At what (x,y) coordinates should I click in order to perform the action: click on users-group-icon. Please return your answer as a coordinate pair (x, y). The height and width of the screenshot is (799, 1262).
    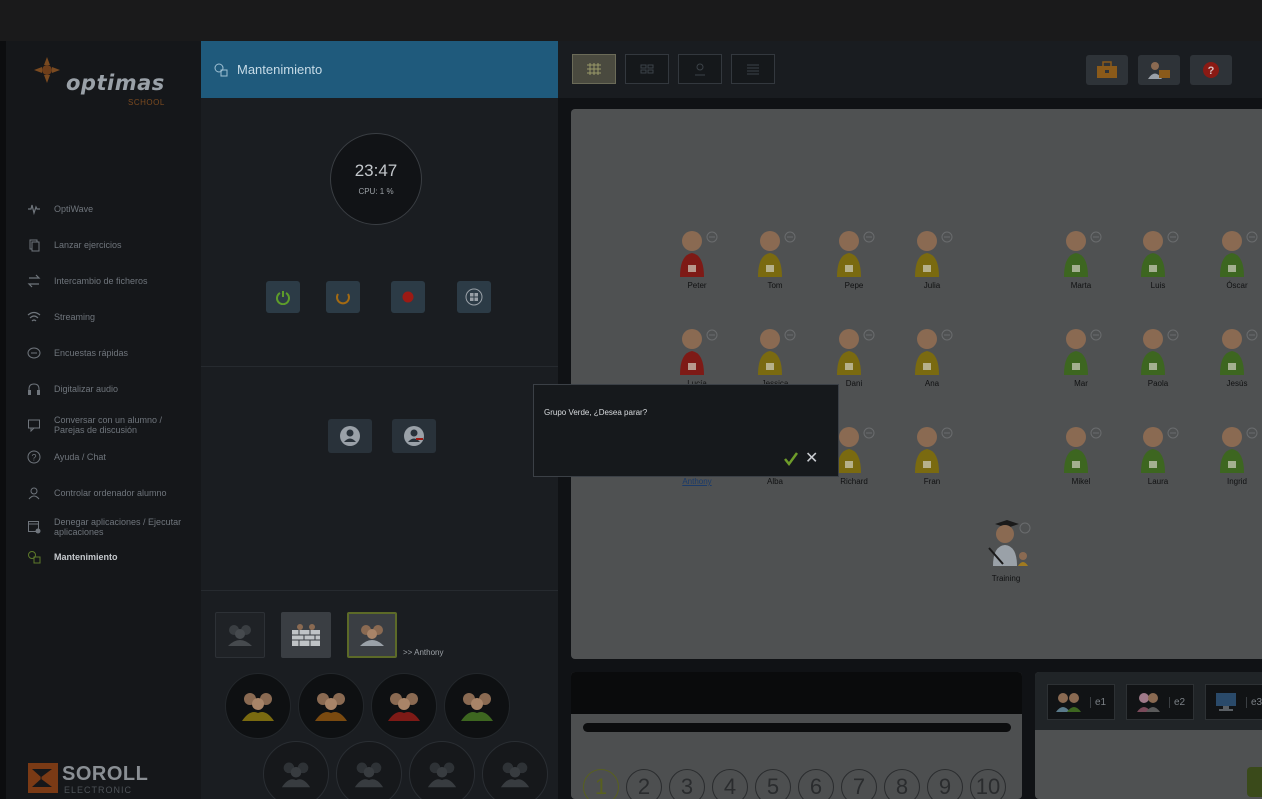
    Looking at the image, I should click on (240, 635).